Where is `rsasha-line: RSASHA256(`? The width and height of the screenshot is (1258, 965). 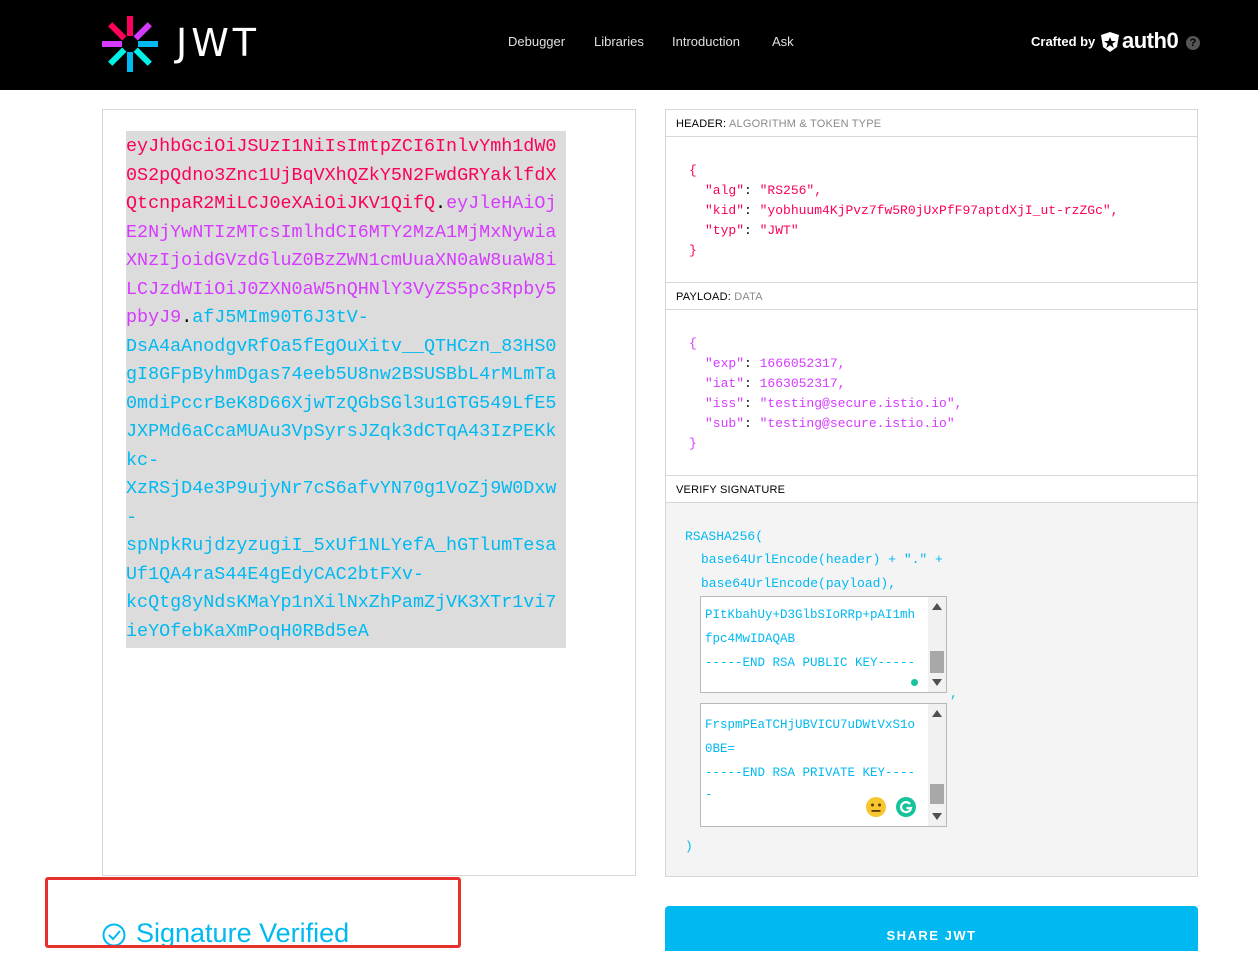
rsasha-line: RSASHA256( is located at coordinates (724, 536).